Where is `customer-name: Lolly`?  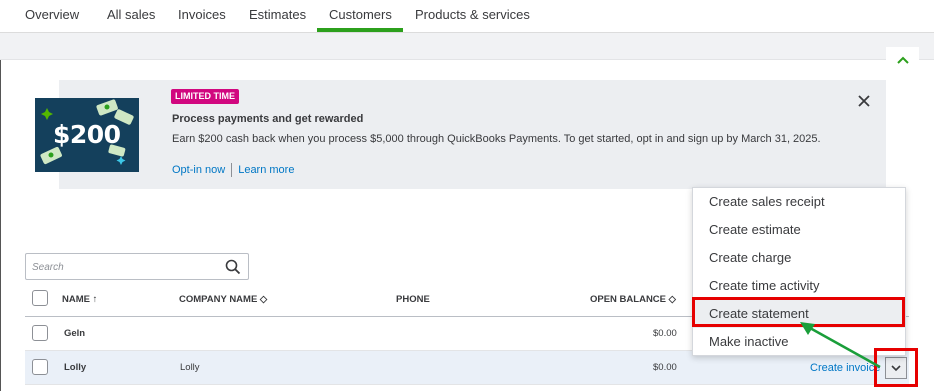 customer-name: Lolly is located at coordinates (75, 367).